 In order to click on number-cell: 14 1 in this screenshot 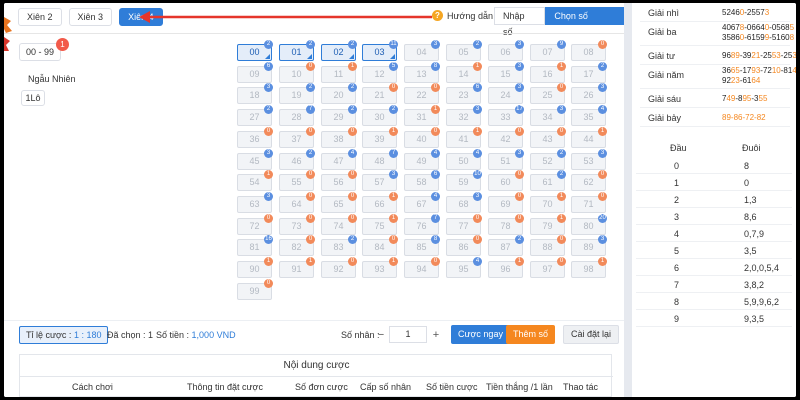, I will do `click(464, 72)`.